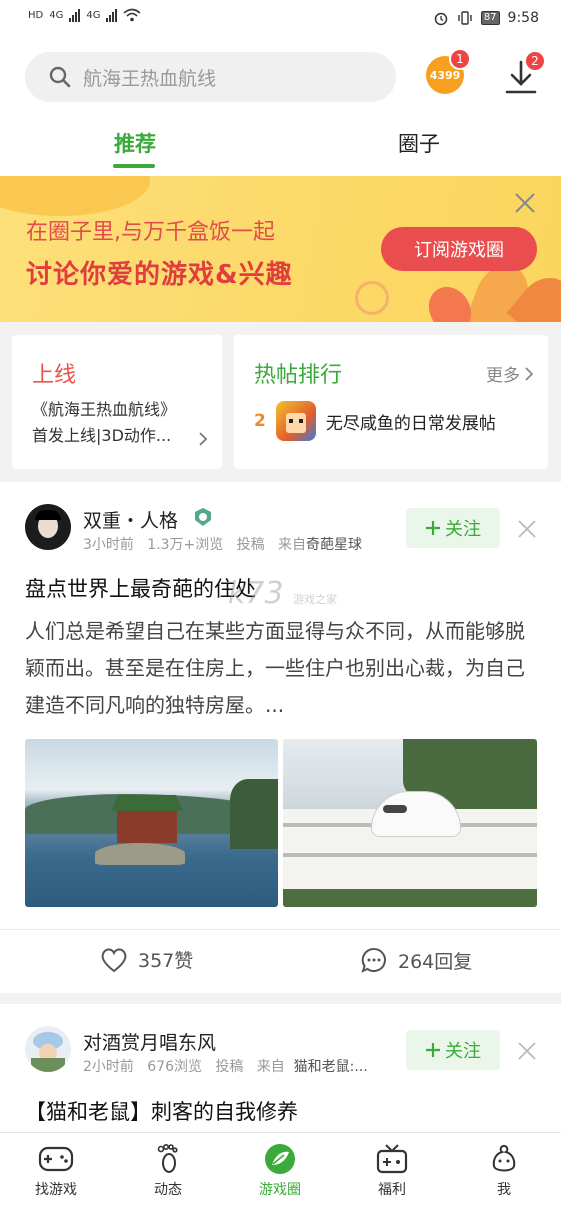  I want to click on comment-icon, so click(373, 960).